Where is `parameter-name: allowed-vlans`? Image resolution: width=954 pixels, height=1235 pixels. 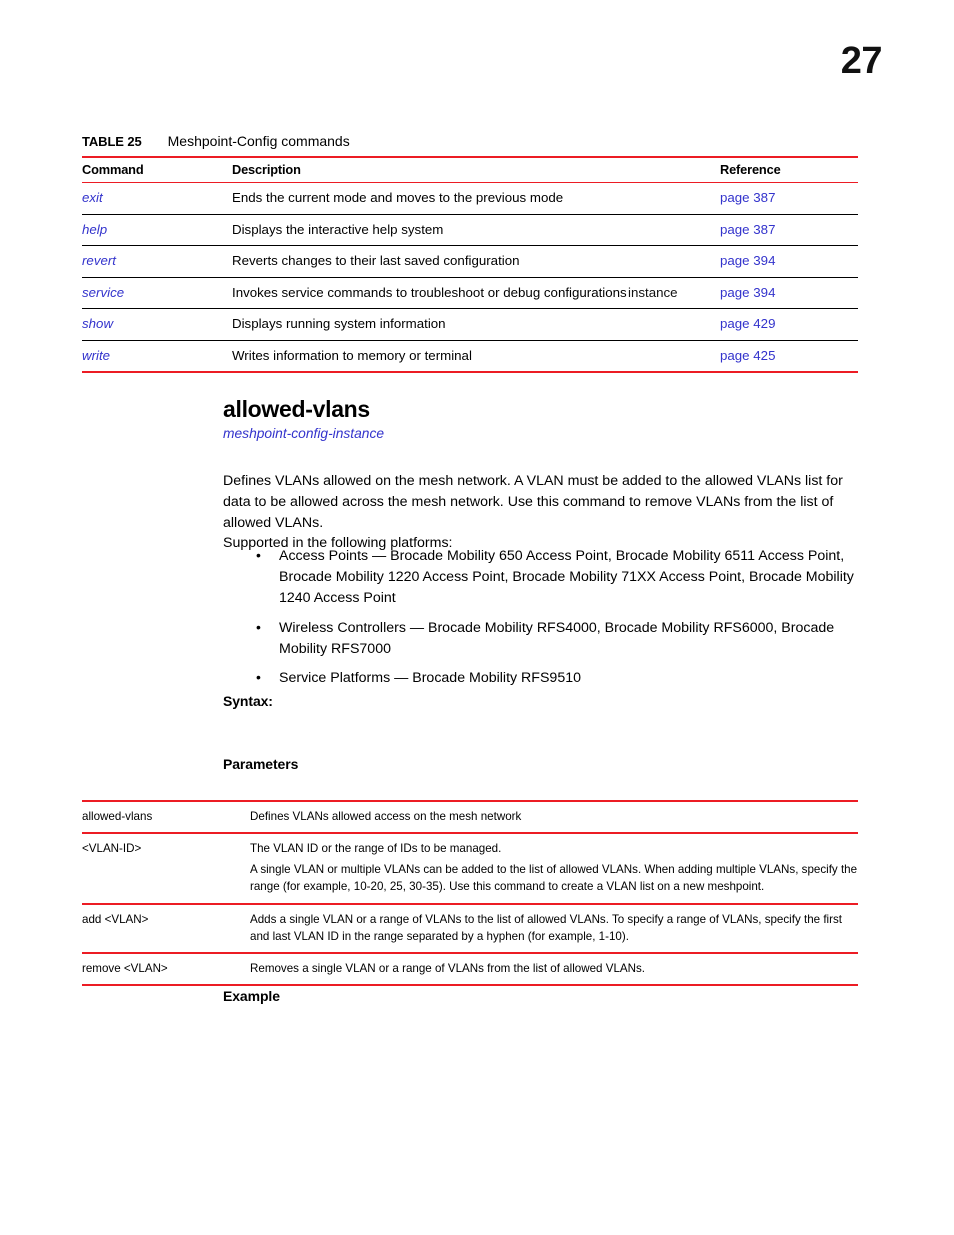
parameter-name: allowed-vlans is located at coordinates (166, 816).